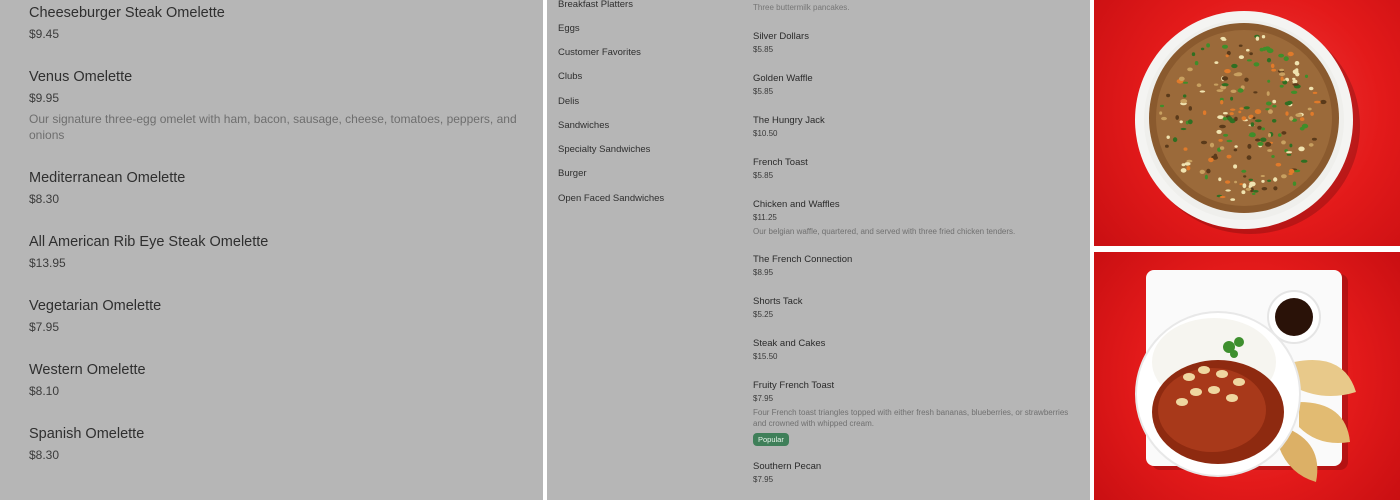 This screenshot has height=500, width=1400. I want to click on menu-item: Spanish Omelette $8.30, so click(276, 444).